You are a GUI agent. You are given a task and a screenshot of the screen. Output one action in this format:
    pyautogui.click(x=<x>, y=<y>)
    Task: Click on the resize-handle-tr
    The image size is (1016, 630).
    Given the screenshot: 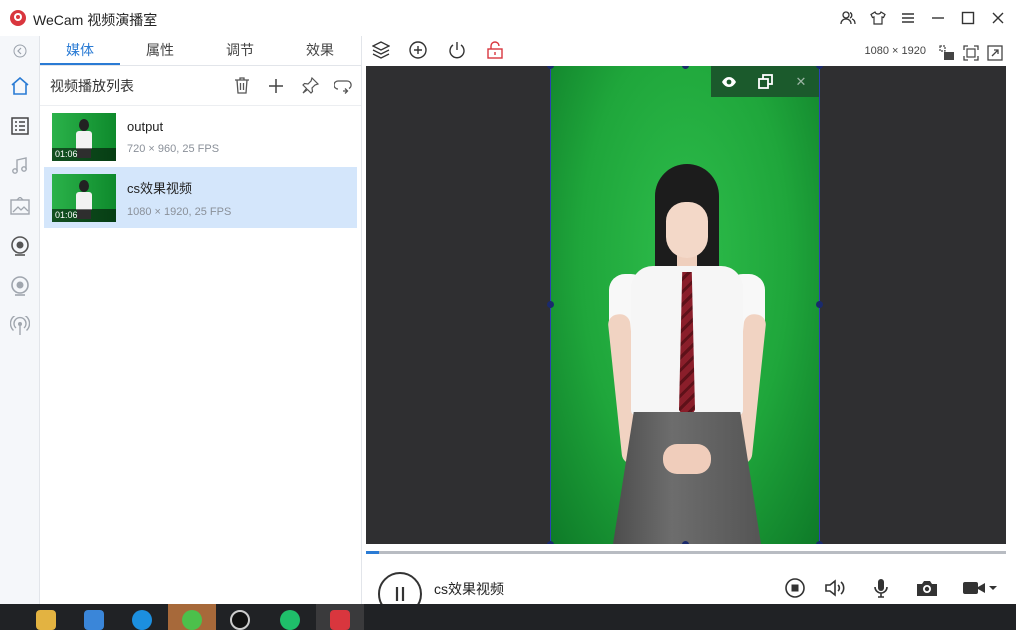 What is the action you would take?
    pyautogui.click(x=819, y=67)
    